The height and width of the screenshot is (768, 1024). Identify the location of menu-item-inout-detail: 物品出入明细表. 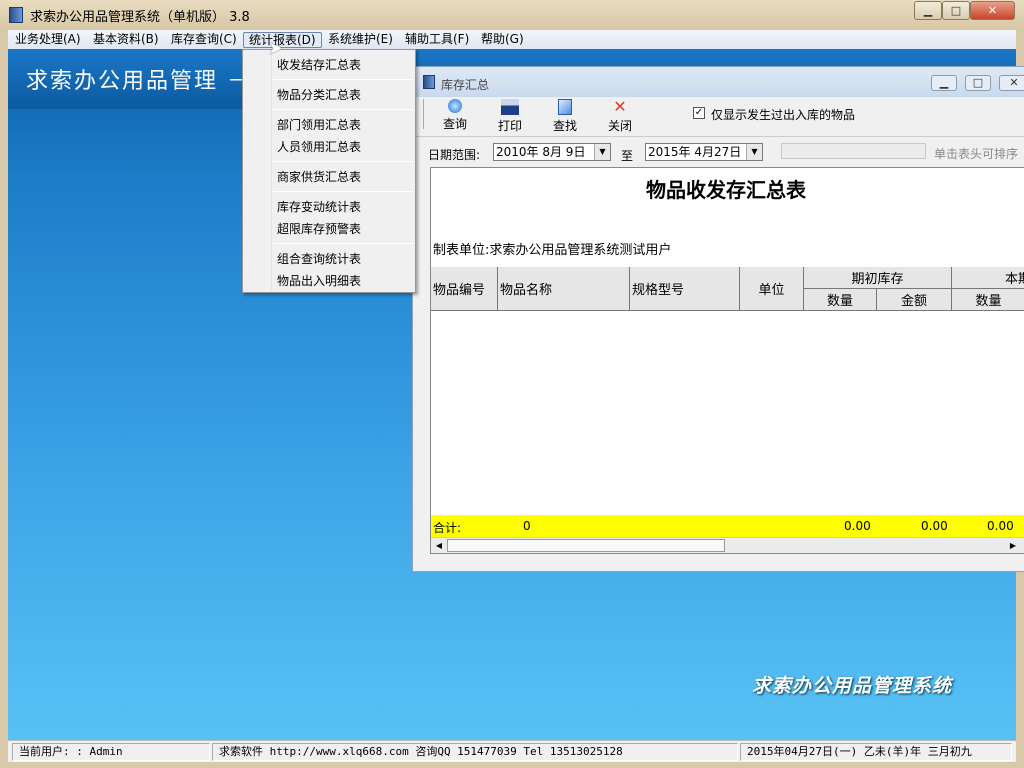
(319, 280).